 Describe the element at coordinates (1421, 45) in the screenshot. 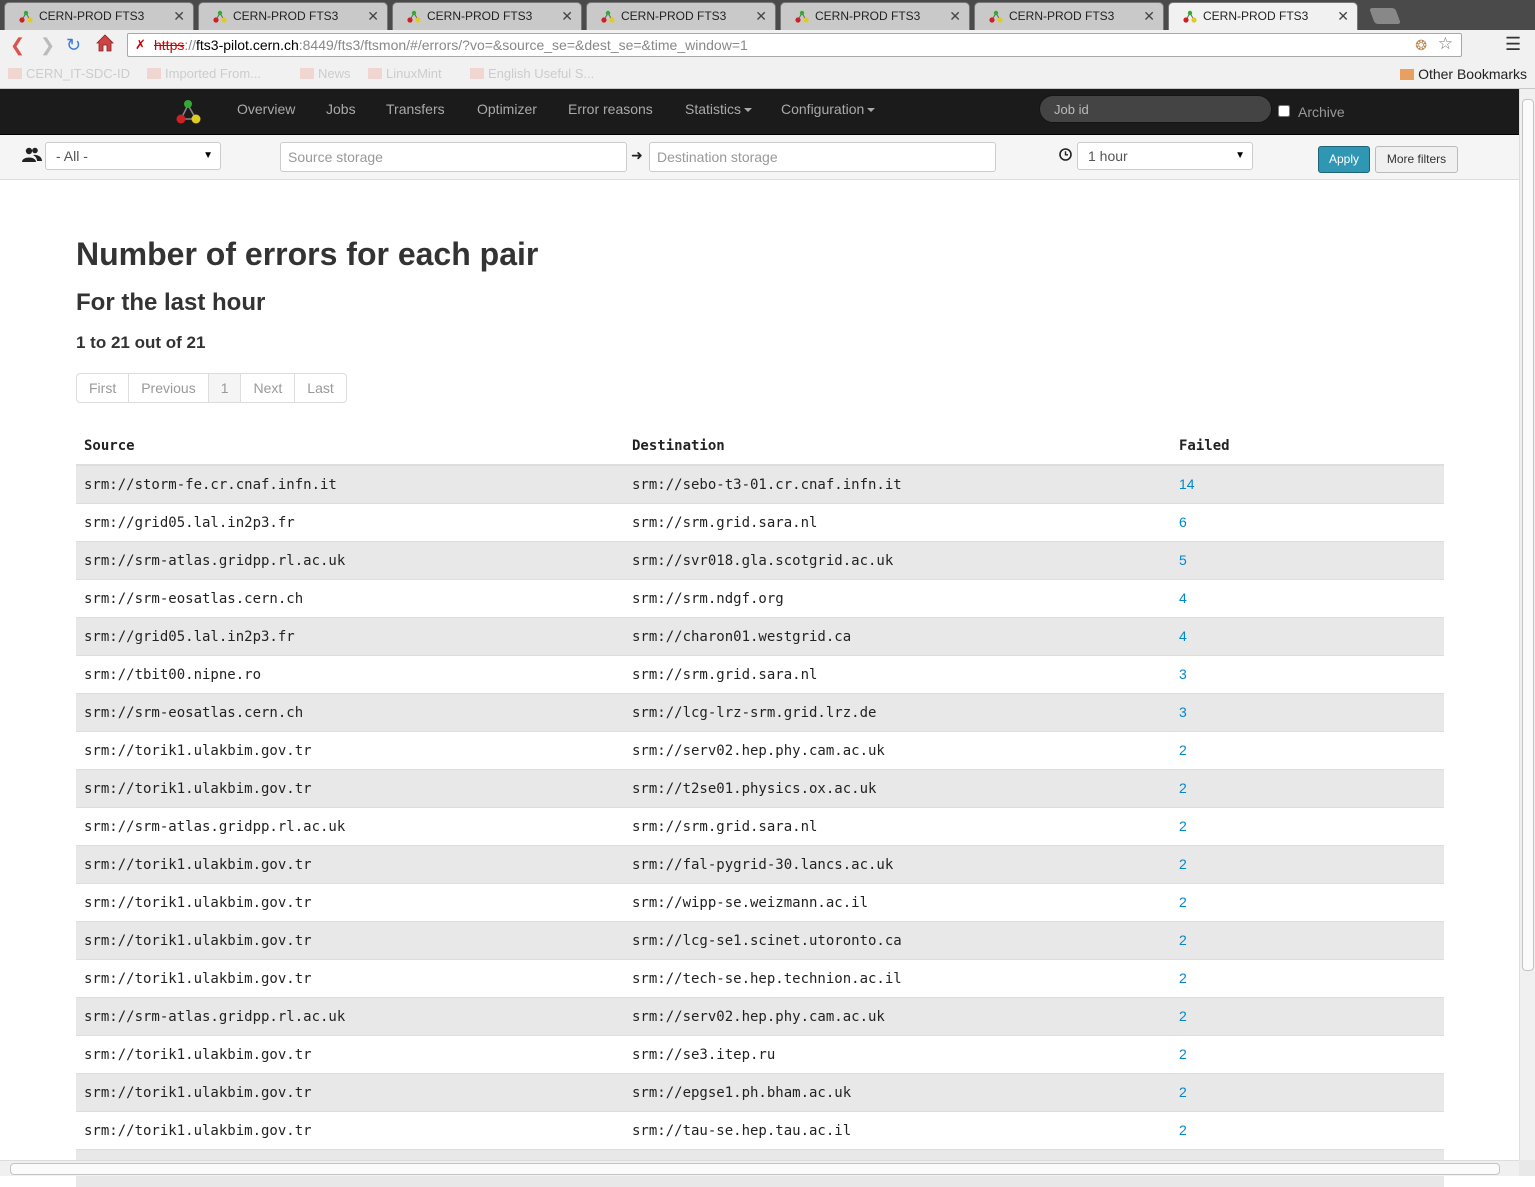

I see `extension-icon: ❂` at that location.